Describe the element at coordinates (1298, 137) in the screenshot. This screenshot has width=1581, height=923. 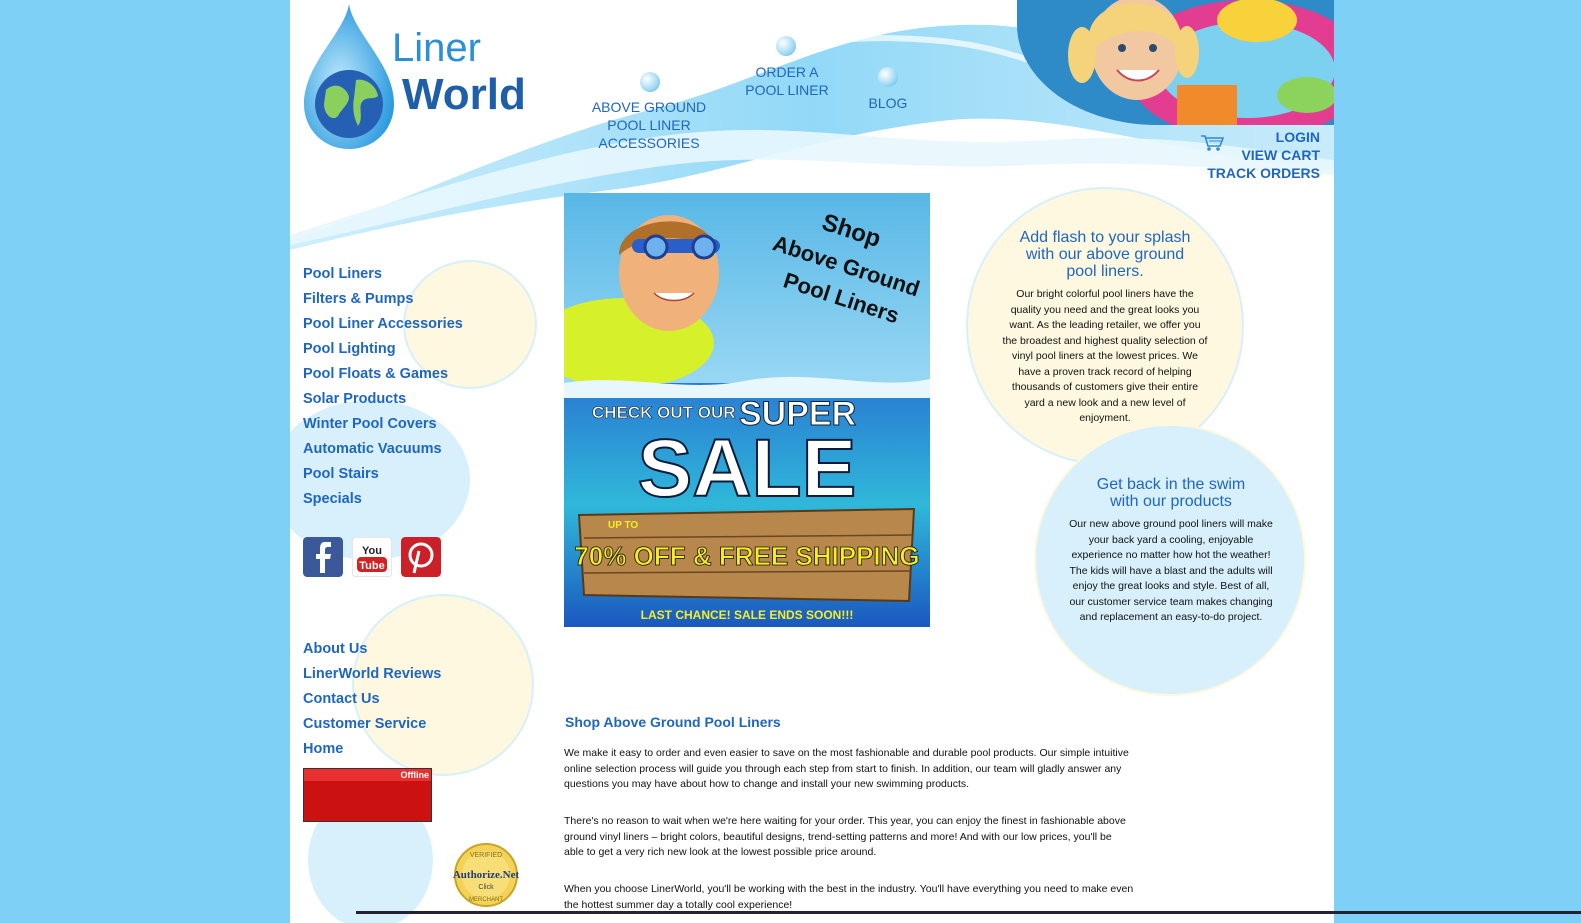
I see `login-link: LOGIN` at that location.